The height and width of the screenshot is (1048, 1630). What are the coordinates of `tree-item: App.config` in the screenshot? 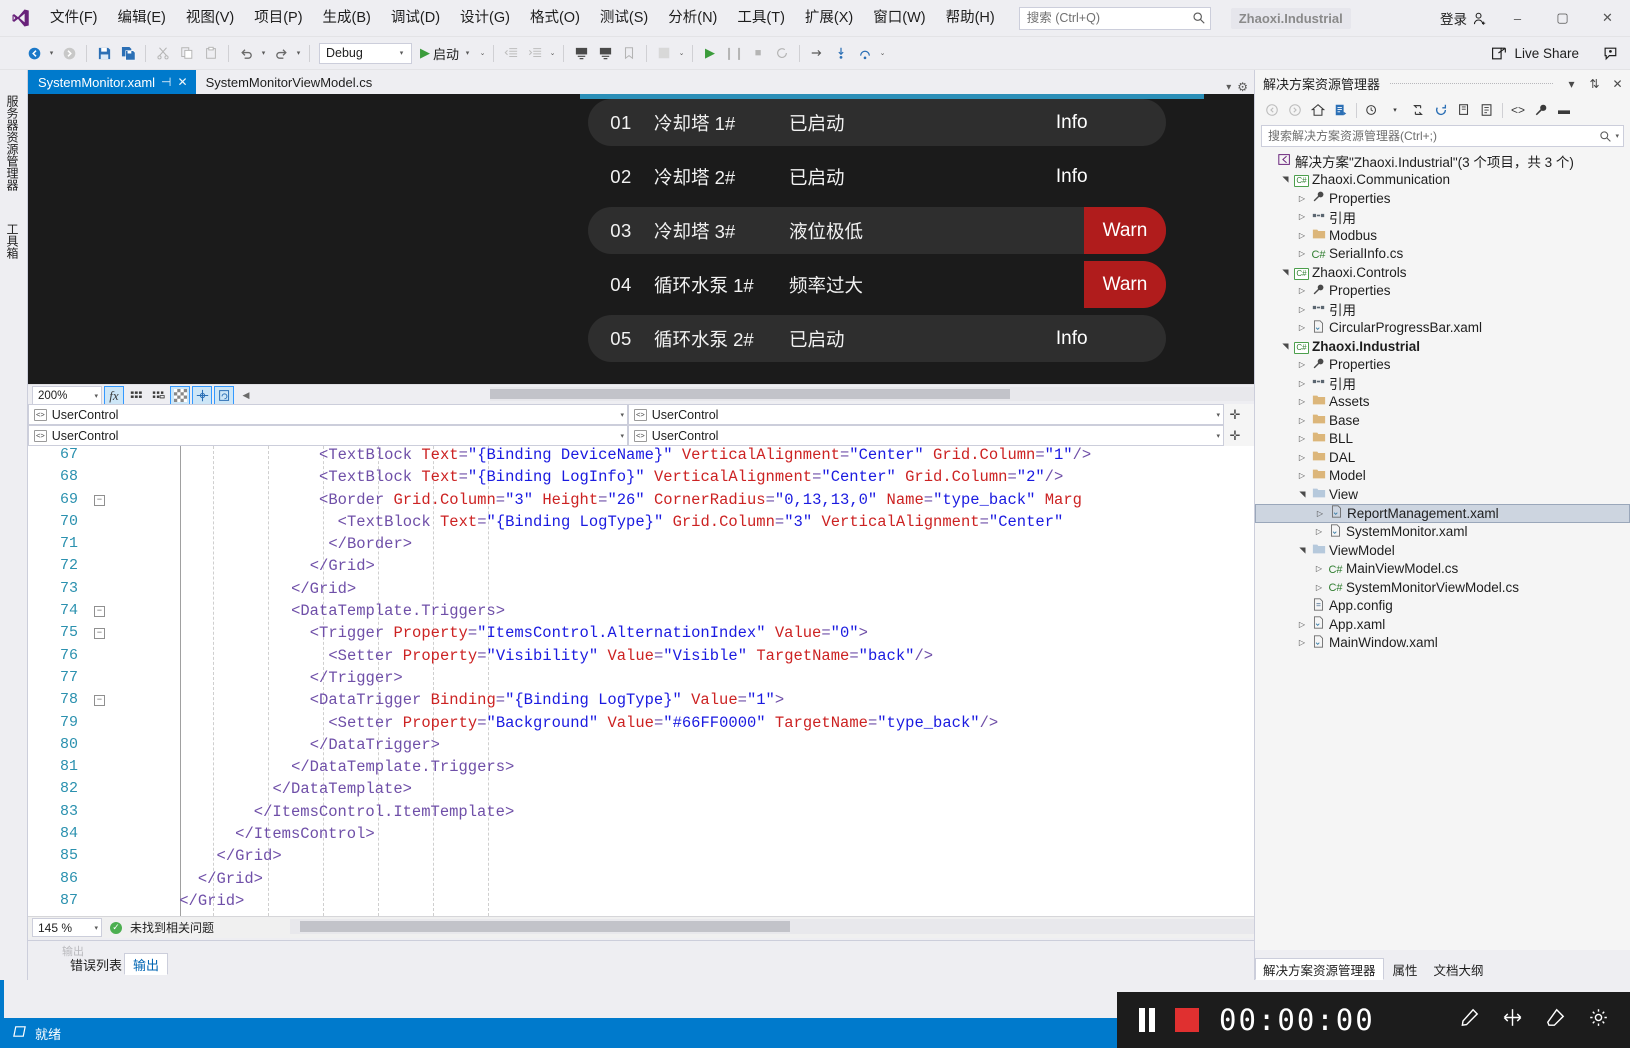 It's located at (1442, 606).